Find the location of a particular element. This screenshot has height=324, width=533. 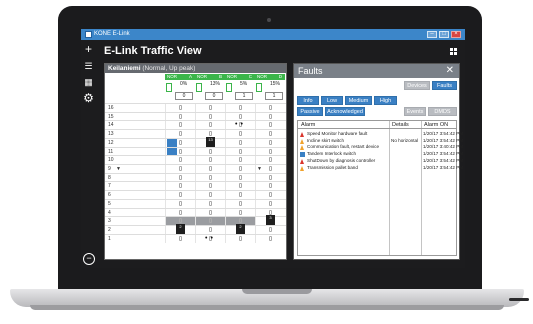

filter-high-button: High is located at coordinates (385, 100).